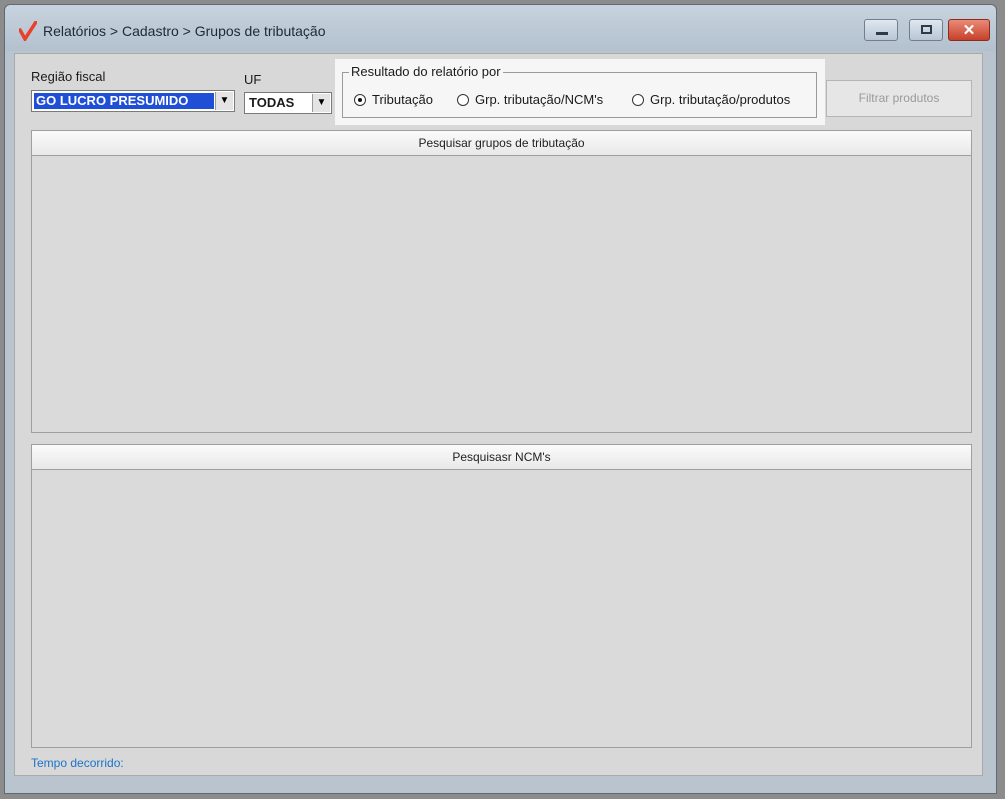  I want to click on grupos-tributacao-header: Pesquisar grupos de tributação, so click(501, 143).